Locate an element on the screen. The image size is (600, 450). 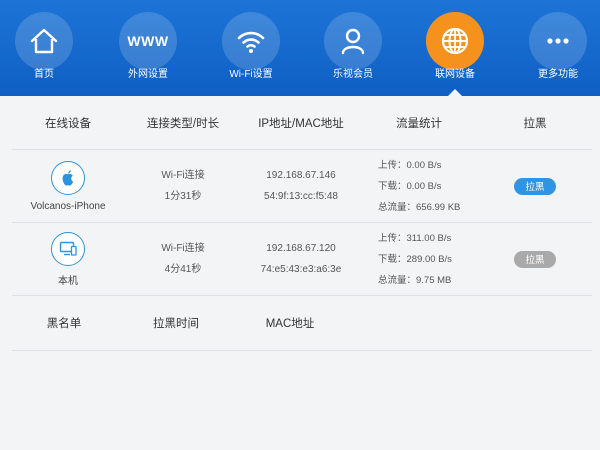
header-online-devices: 在线设备 is located at coordinates (68, 123).